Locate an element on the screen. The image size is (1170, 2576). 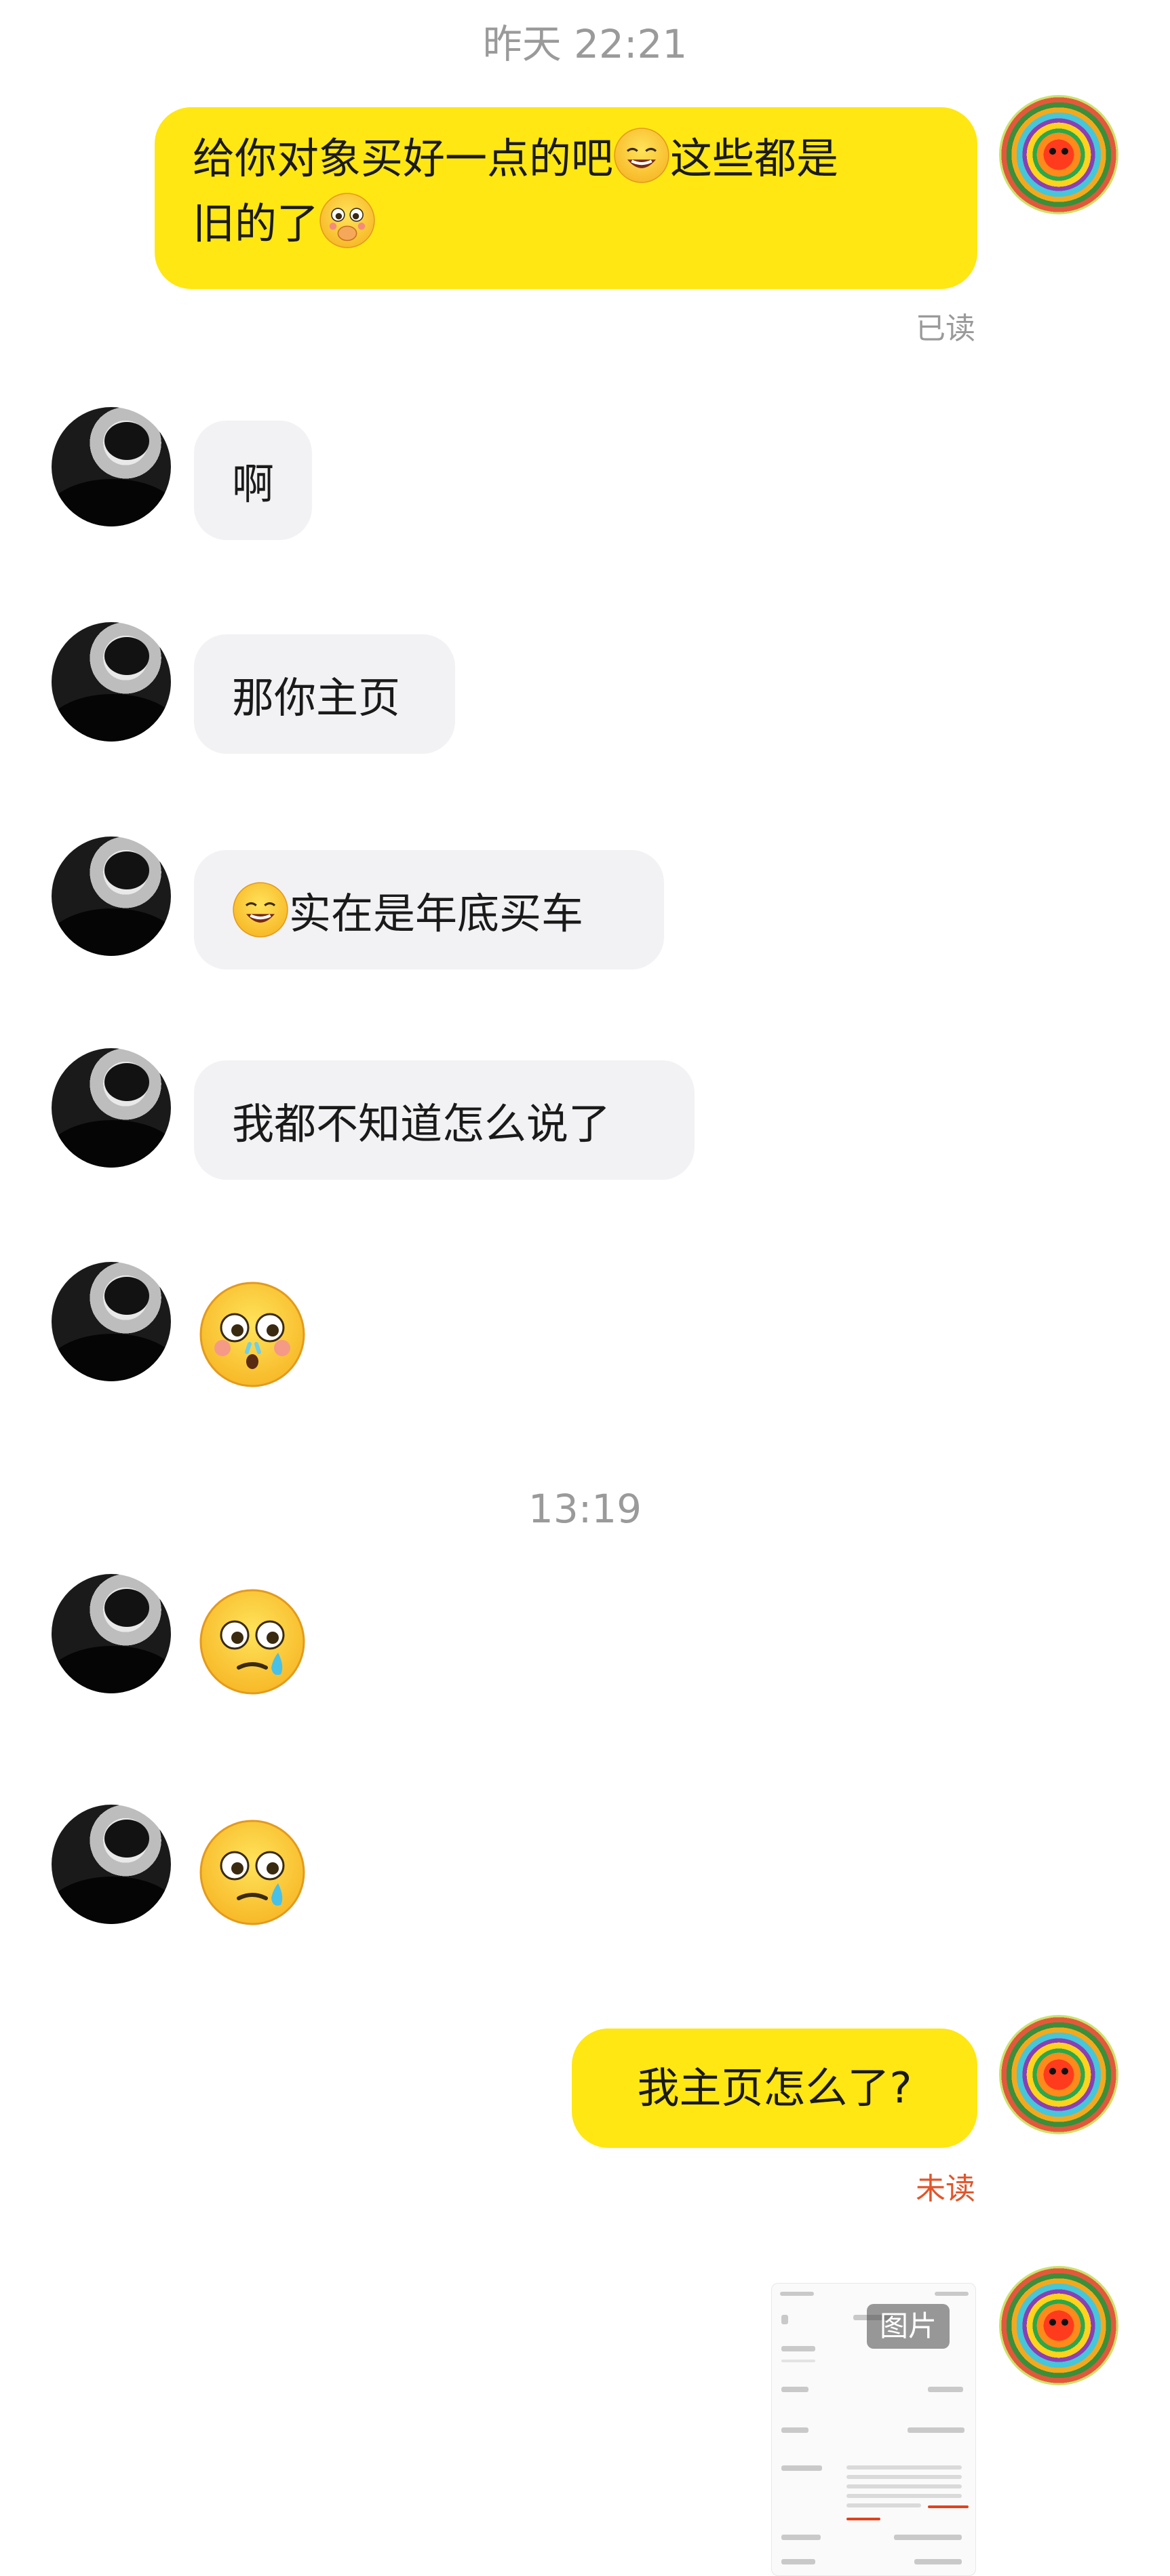
message-bubble-incoming: 实在是年底买车 is located at coordinates (429, 910).